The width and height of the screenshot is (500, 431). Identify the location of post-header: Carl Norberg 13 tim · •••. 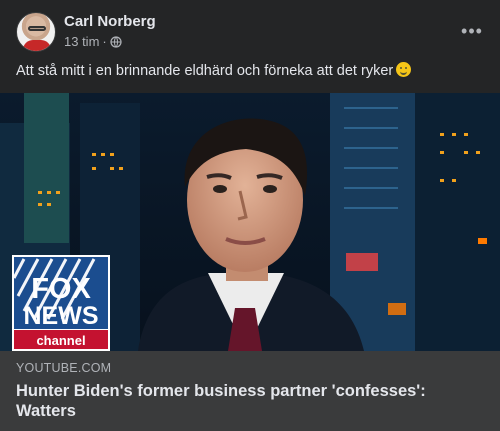
(250, 32).